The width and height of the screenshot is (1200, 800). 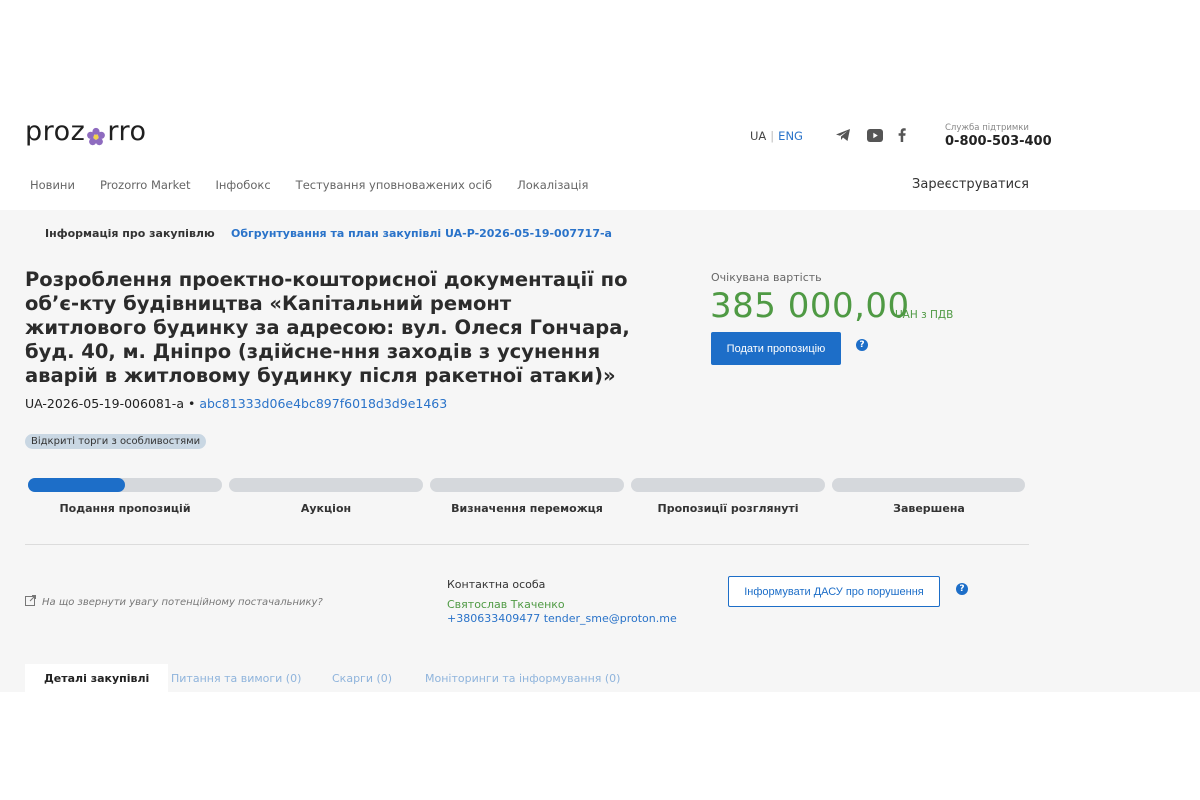 What do you see at coordinates (875, 135) in the screenshot?
I see `youtube-icon` at bounding box center [875, 135].